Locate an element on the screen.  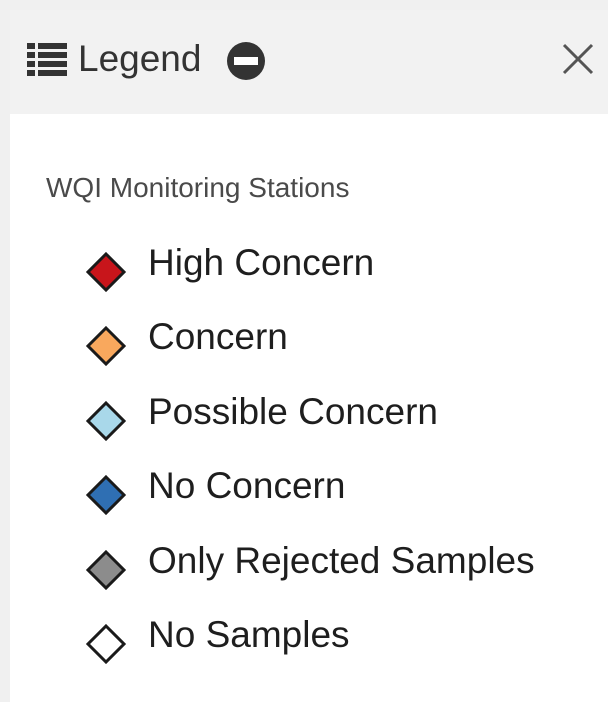
legend-item: No Concern is located at coordinates (310, 498).